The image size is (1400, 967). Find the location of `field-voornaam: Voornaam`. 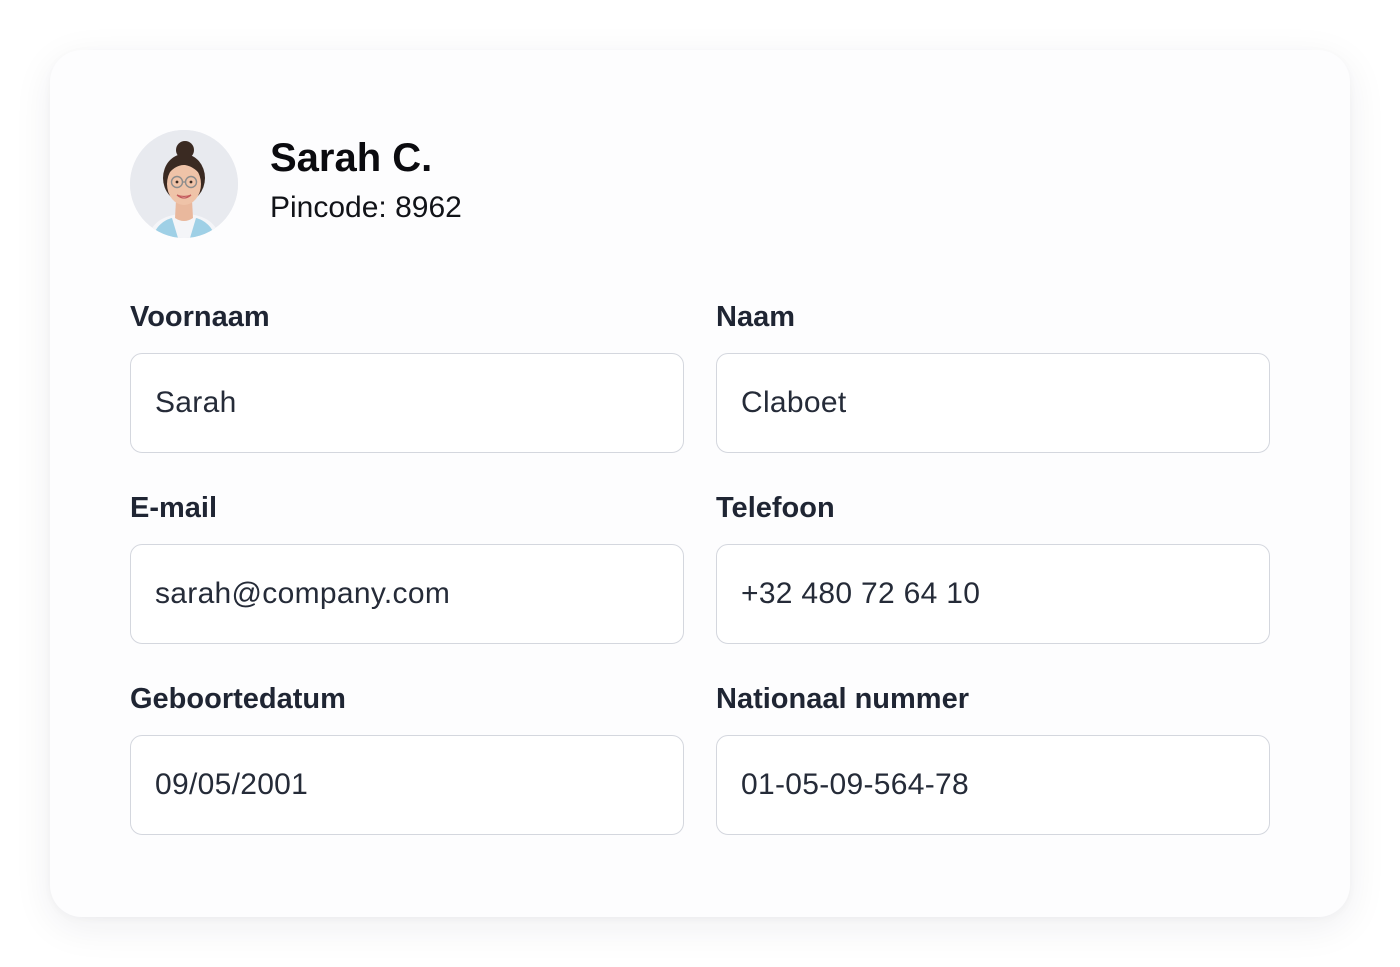

field-voornaam: Voornaam is located at coordinates (407, 376).